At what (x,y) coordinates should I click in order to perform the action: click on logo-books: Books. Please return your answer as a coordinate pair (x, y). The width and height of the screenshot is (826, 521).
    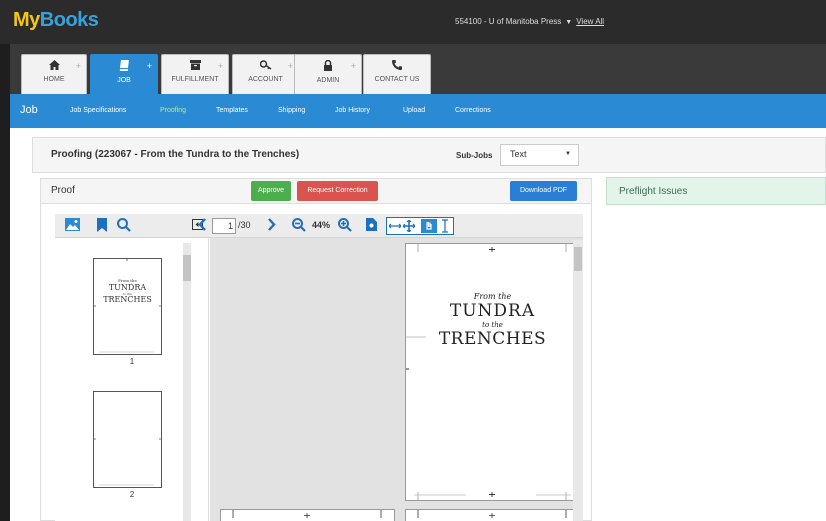
    Looking at the image, I should click on (69, 20).